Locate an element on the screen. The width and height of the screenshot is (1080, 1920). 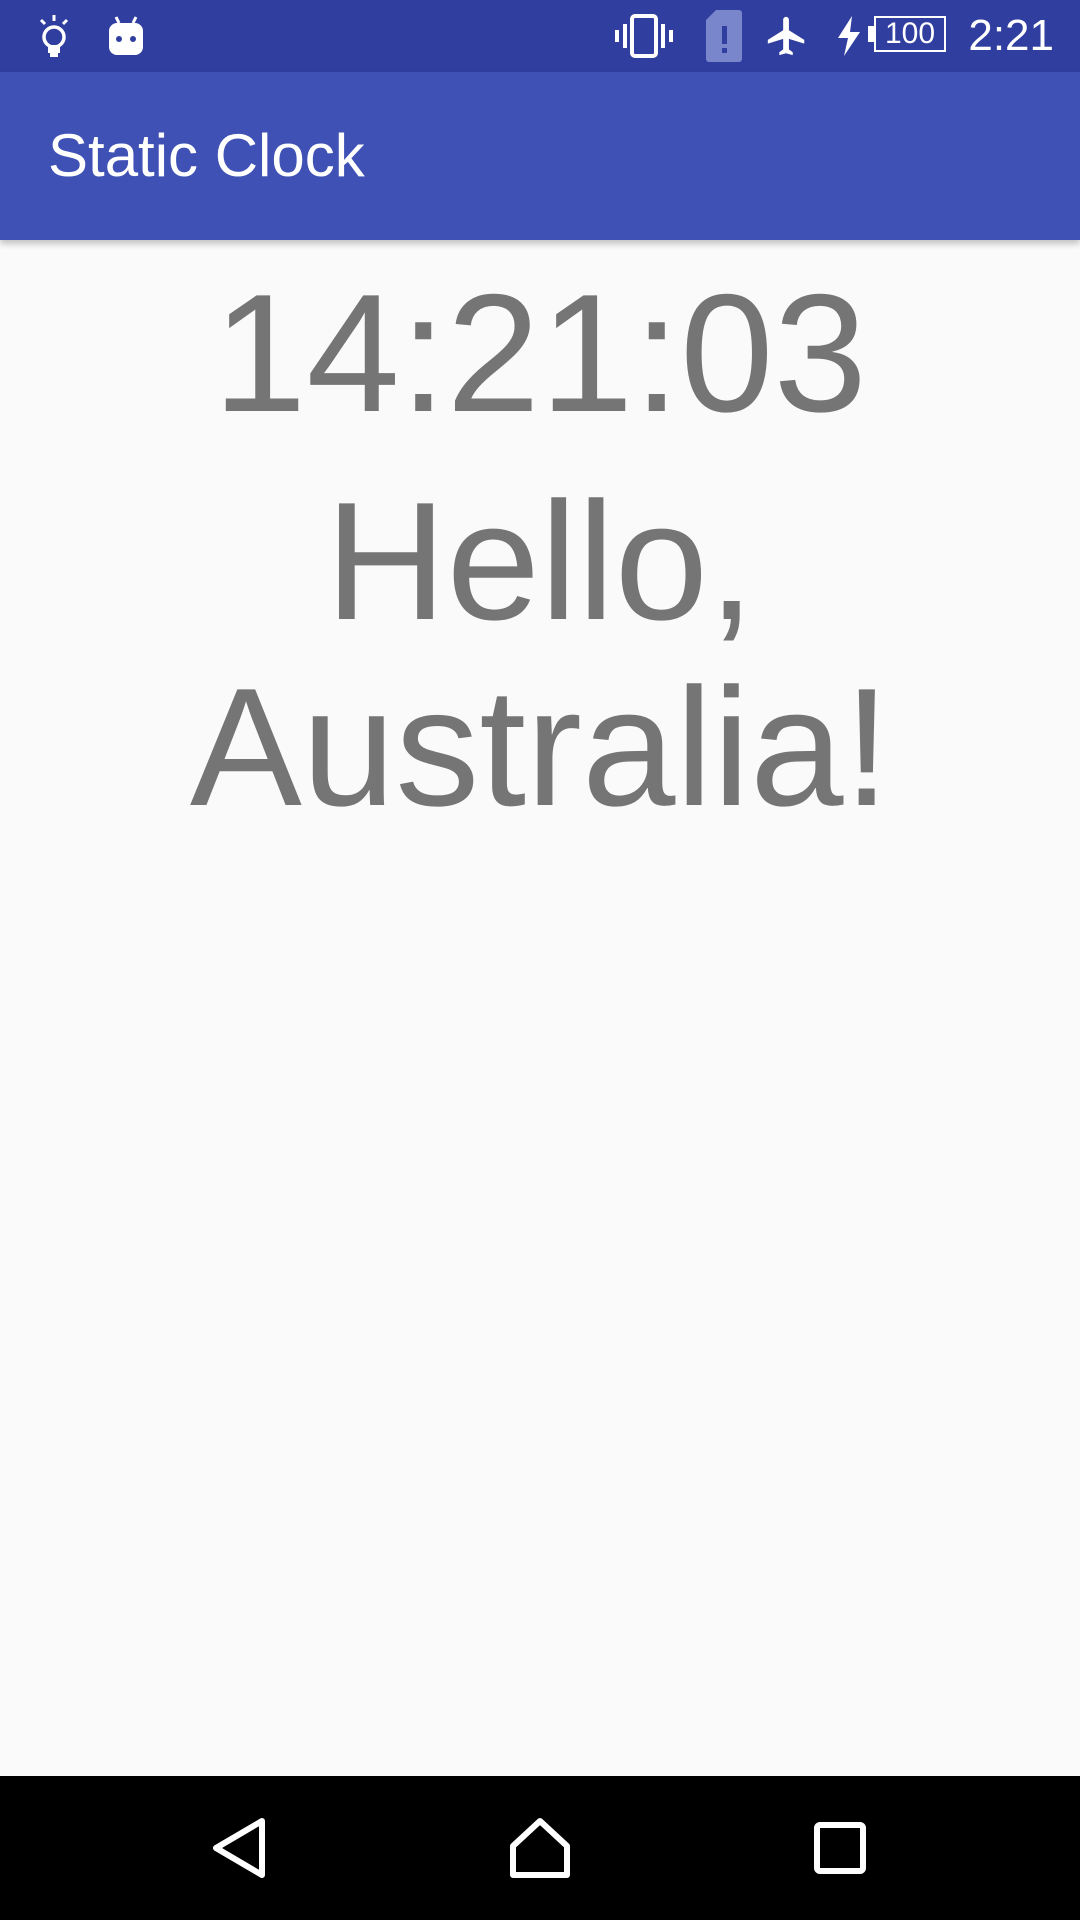
sim-alert-icon is located at coordinates (724, 36).